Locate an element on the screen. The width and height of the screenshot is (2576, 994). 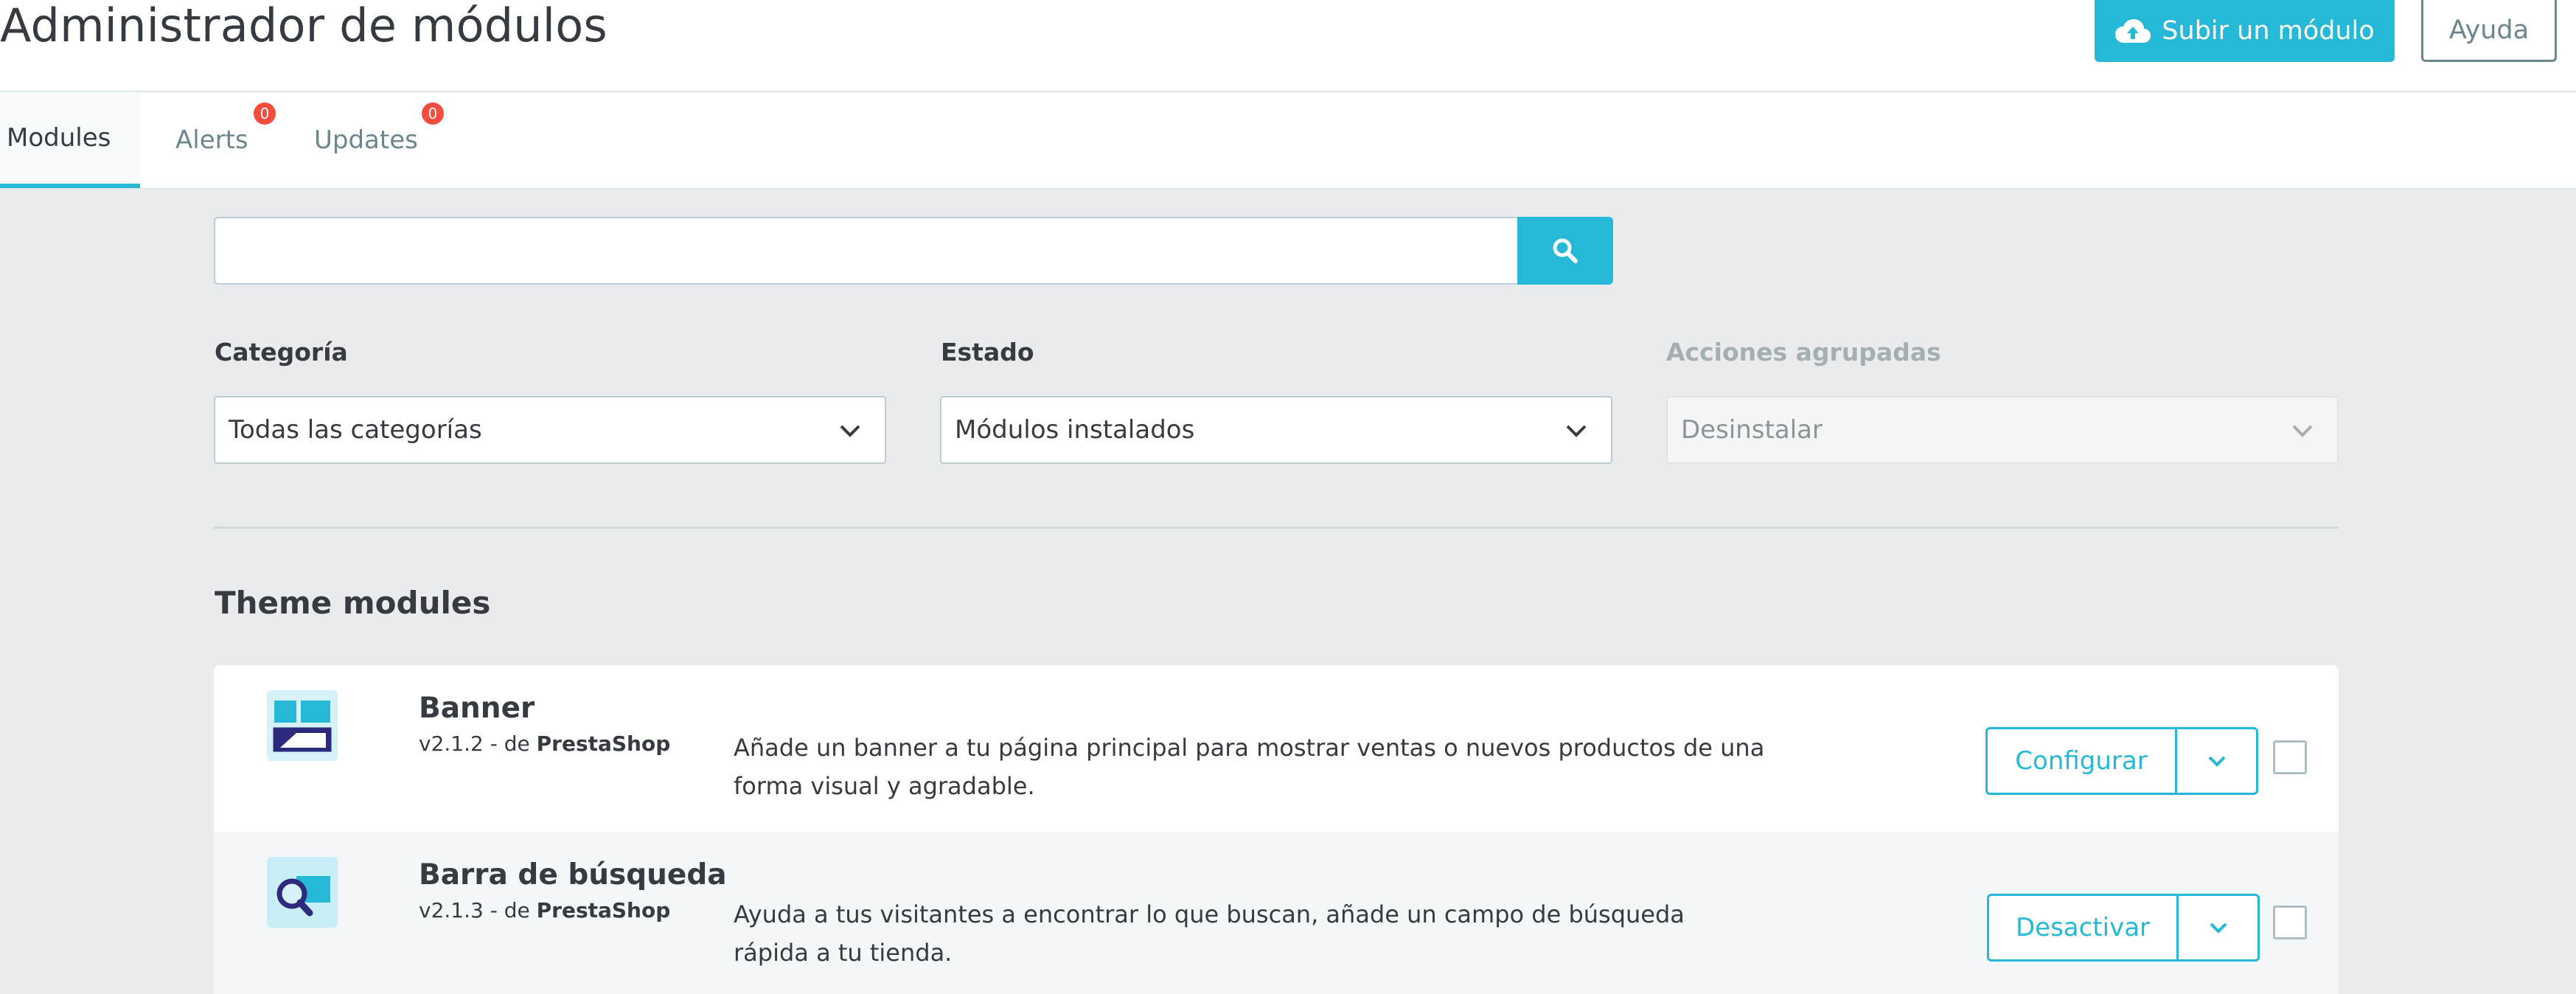
module-action-group: Desactivar is located at coordinates (2124, 928).